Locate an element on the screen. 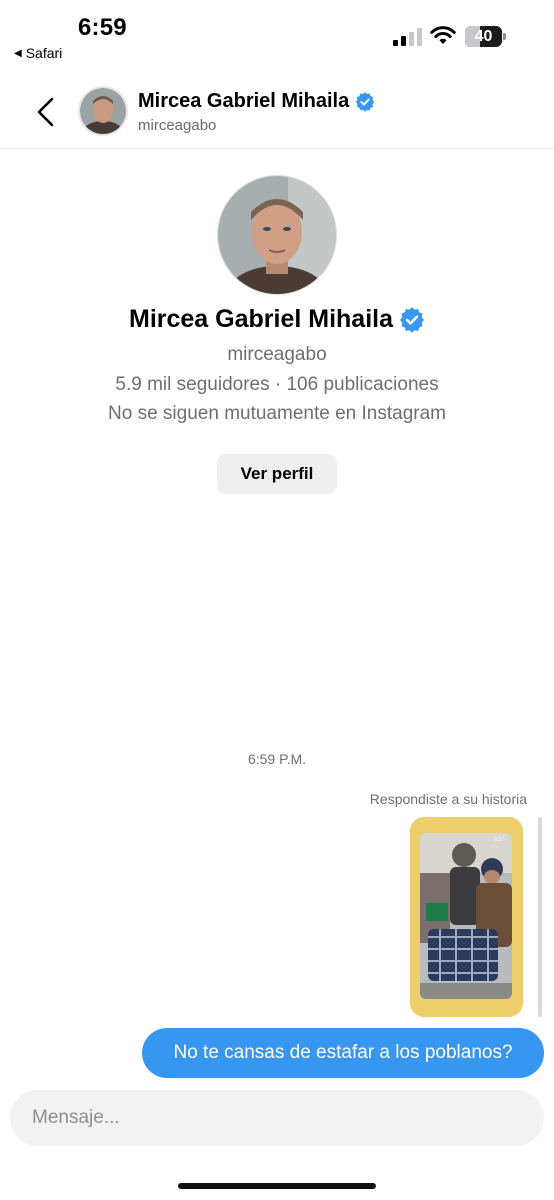  profile-name: Mircea Gabriel Mihaila is located at coordinates (261, 319).